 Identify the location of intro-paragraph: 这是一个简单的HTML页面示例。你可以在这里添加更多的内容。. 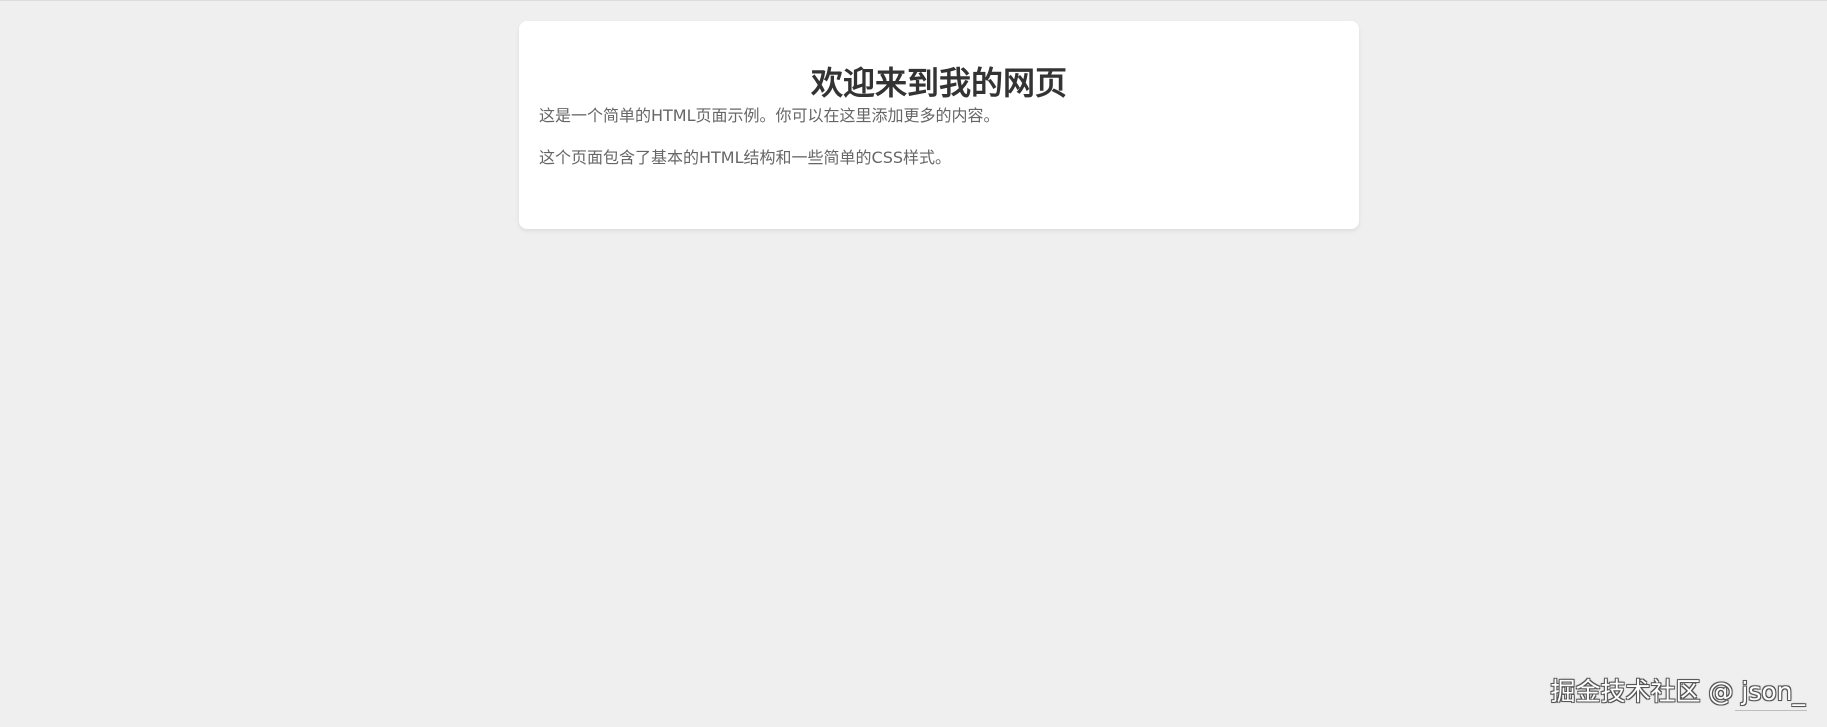
(769, 115).